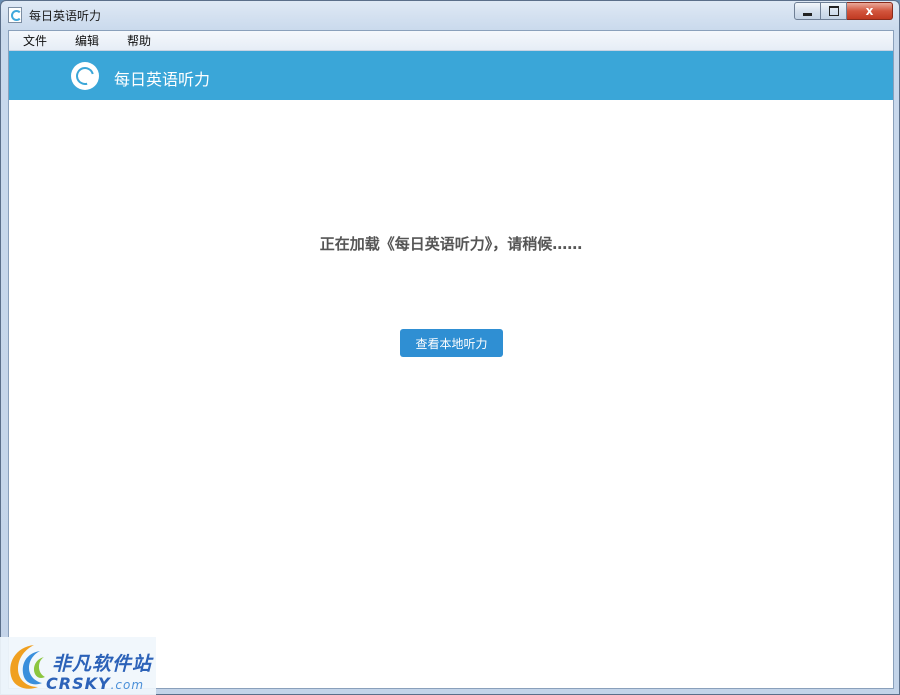  What do you see at coordinates (65, 16) in the screenshot?
I see `window-title: 每日英语听力` at bounding box center [65, 16].